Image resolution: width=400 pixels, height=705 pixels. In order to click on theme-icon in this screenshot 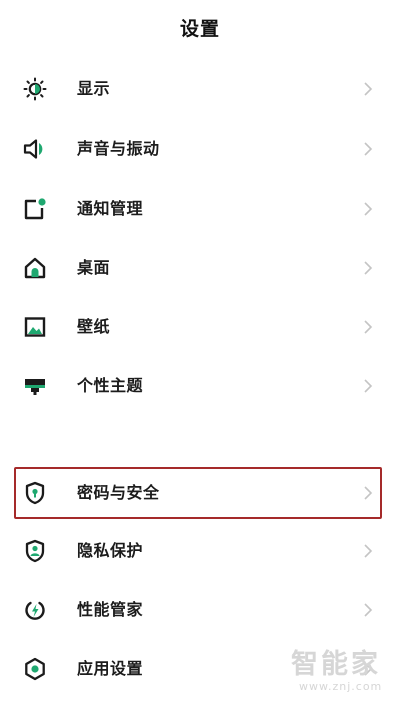, I will do `click(35, 386)`.